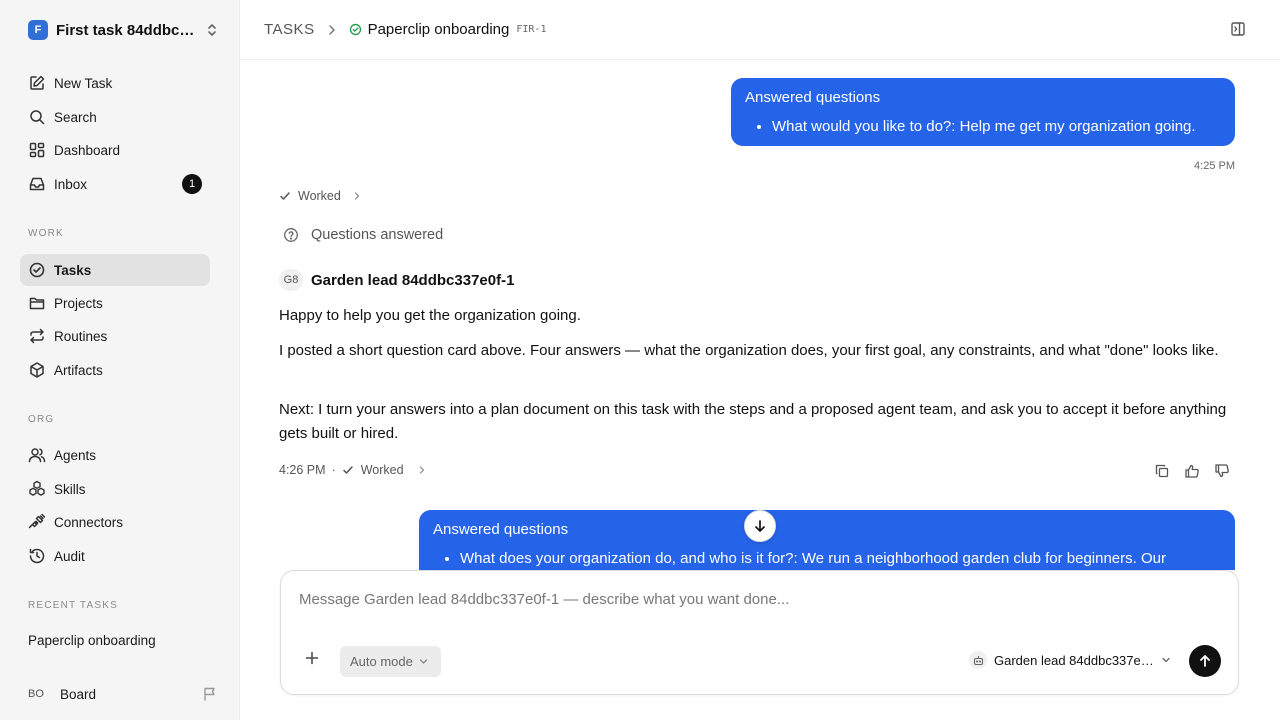 The width and height of the screenshot is (1280, 720). What do you see at coordinates (1214, 166) in the screenshot?
I see `message-timestamp: 4:25 PM` at bounding box center [1214, 166].